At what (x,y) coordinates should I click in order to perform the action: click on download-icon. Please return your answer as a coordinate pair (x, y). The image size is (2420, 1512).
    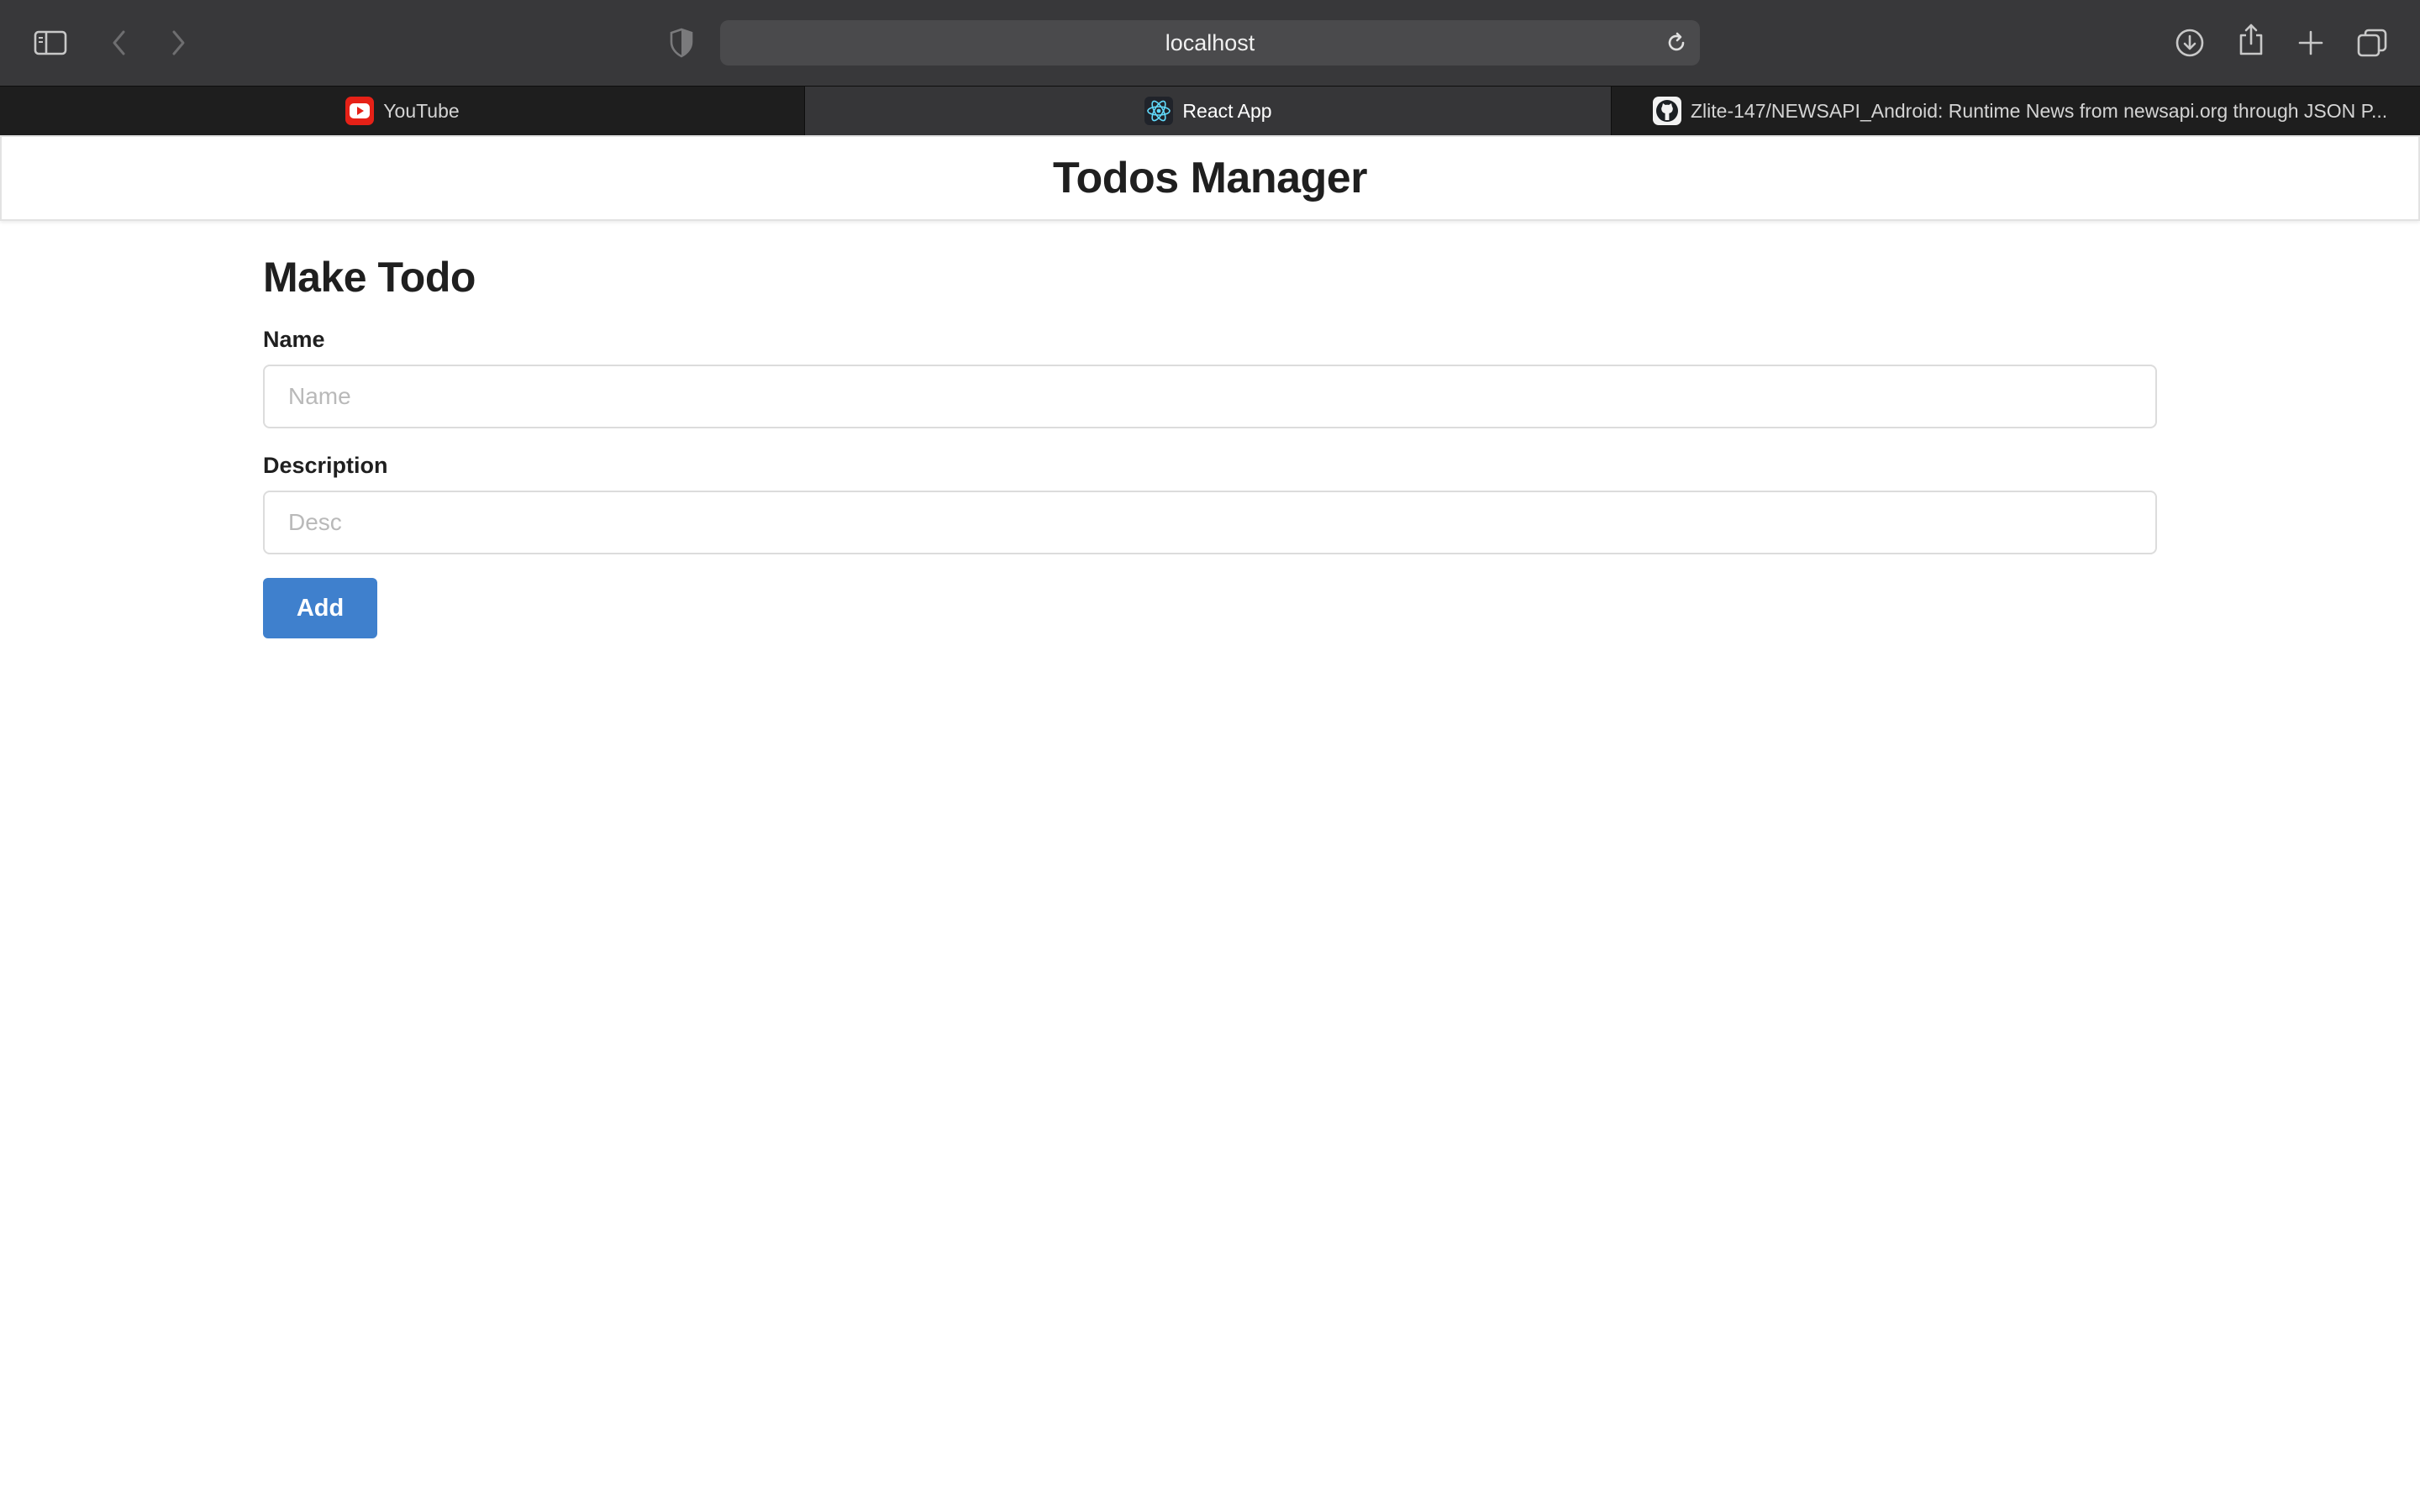
    Looking at the image, I should click on (2190, 43).